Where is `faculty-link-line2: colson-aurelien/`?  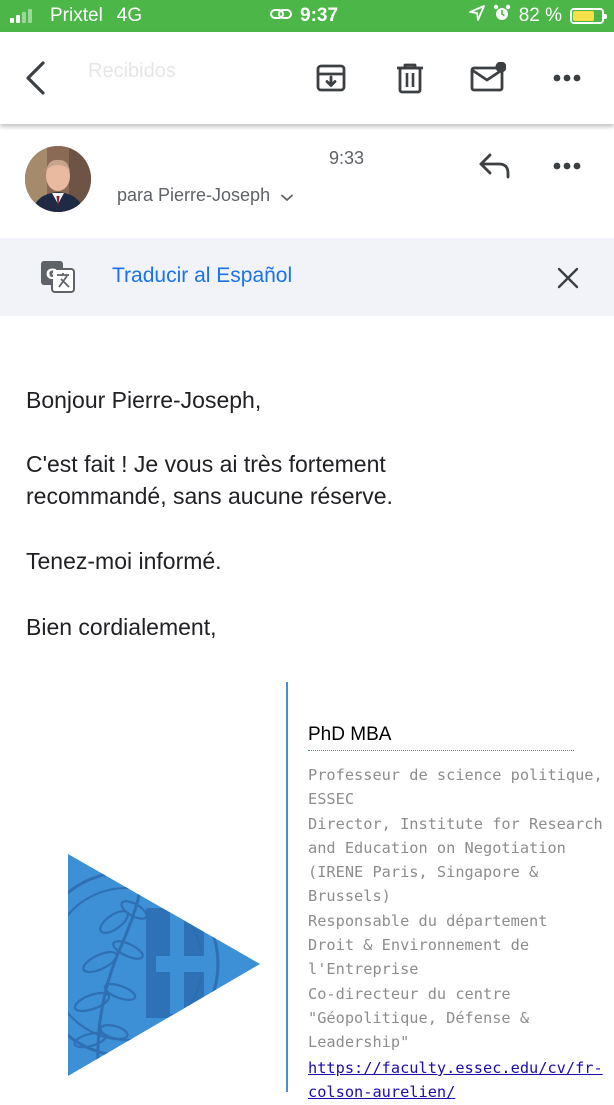 faculty-link-line2: colson-aurelien/ is located at coordinates (448, 1092).